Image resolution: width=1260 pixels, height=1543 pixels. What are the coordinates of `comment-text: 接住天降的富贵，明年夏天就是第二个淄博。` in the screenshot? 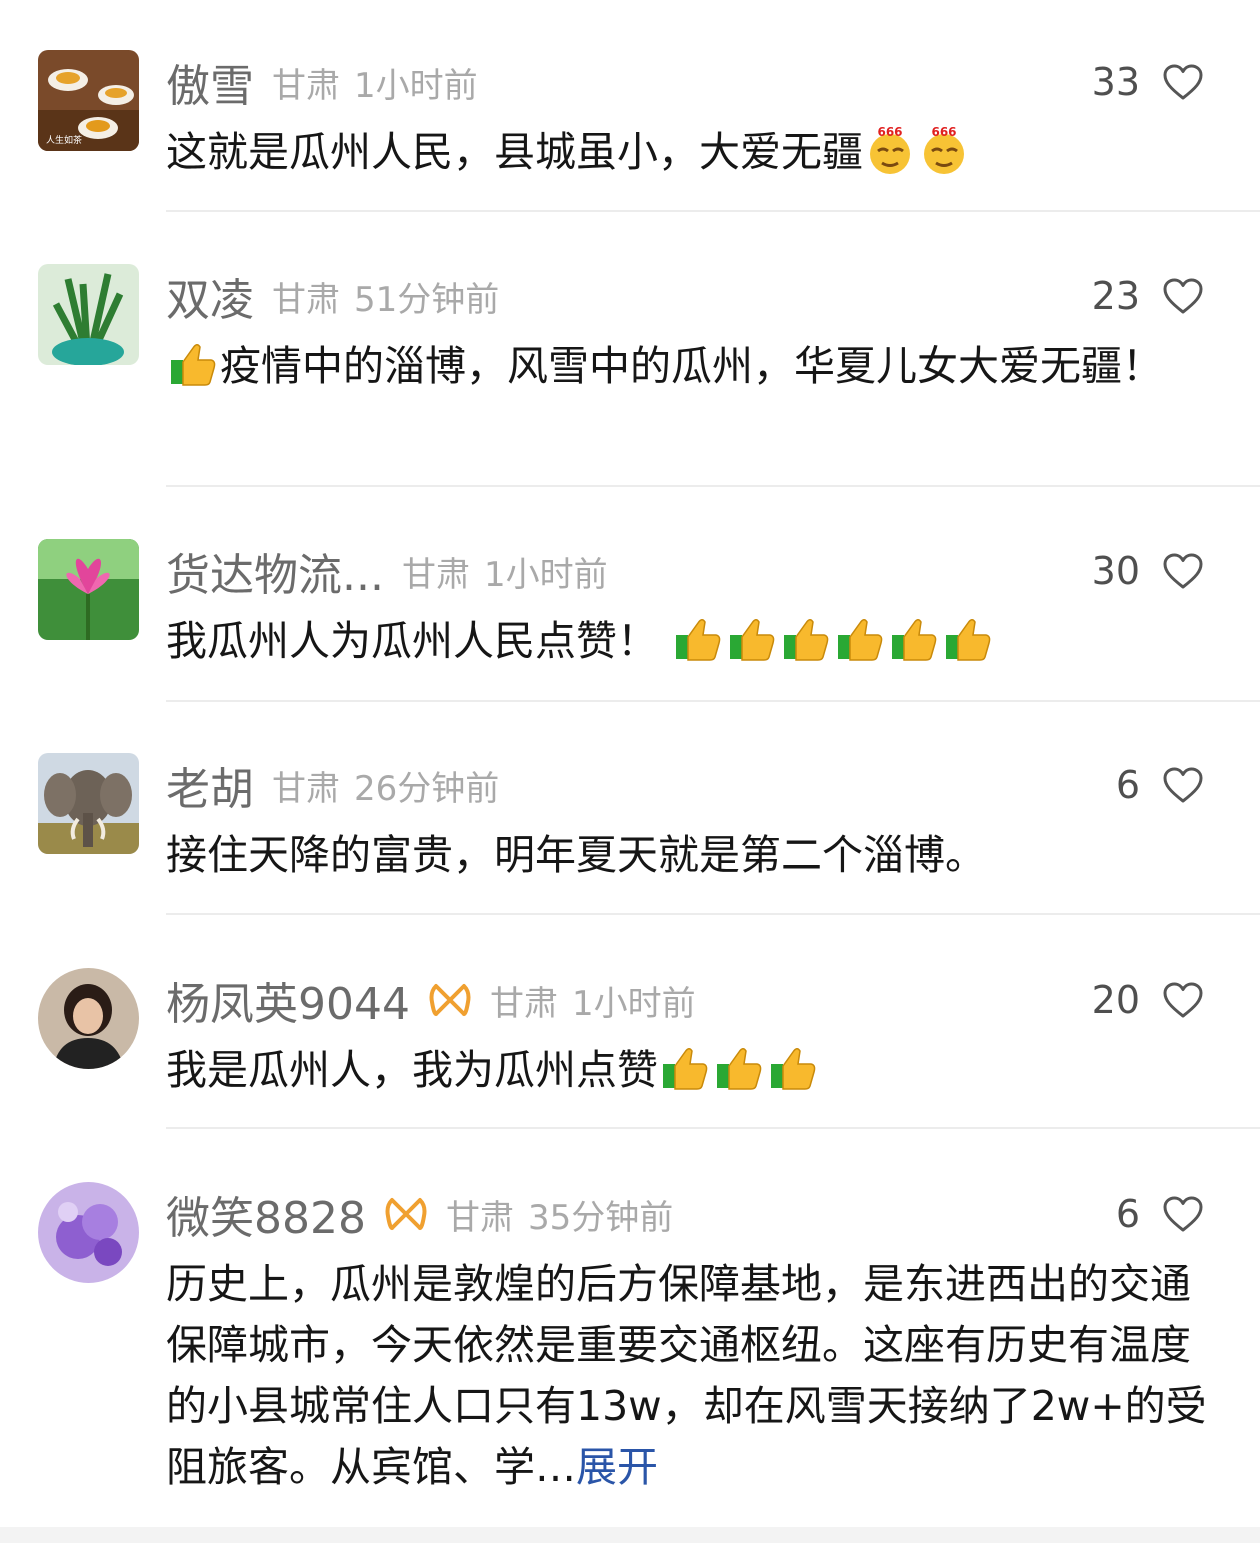 It's located at (688, 855).